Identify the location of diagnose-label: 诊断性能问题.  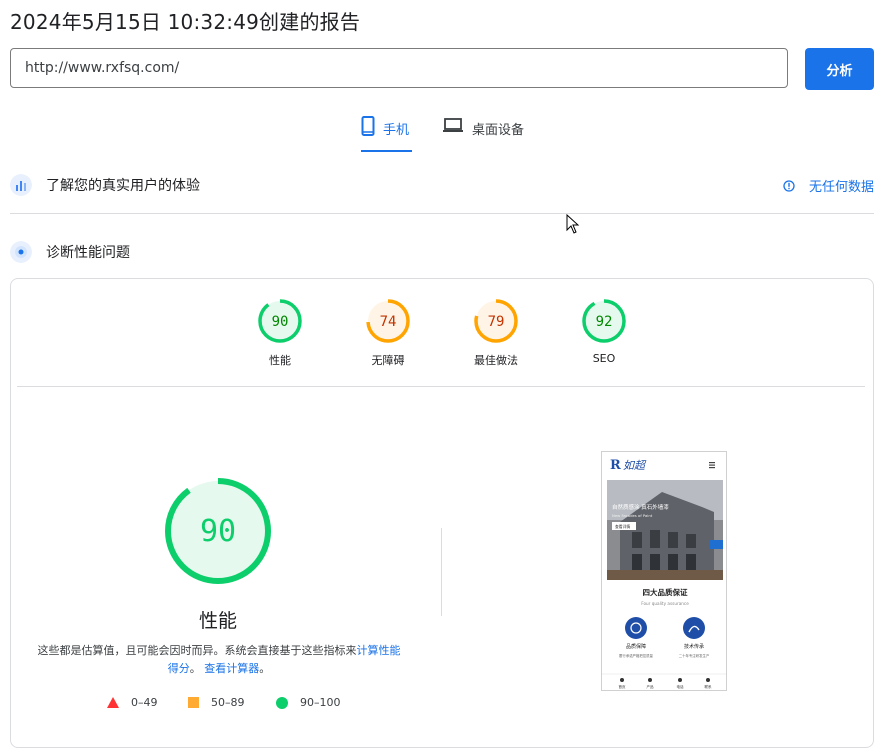
(88, 253).